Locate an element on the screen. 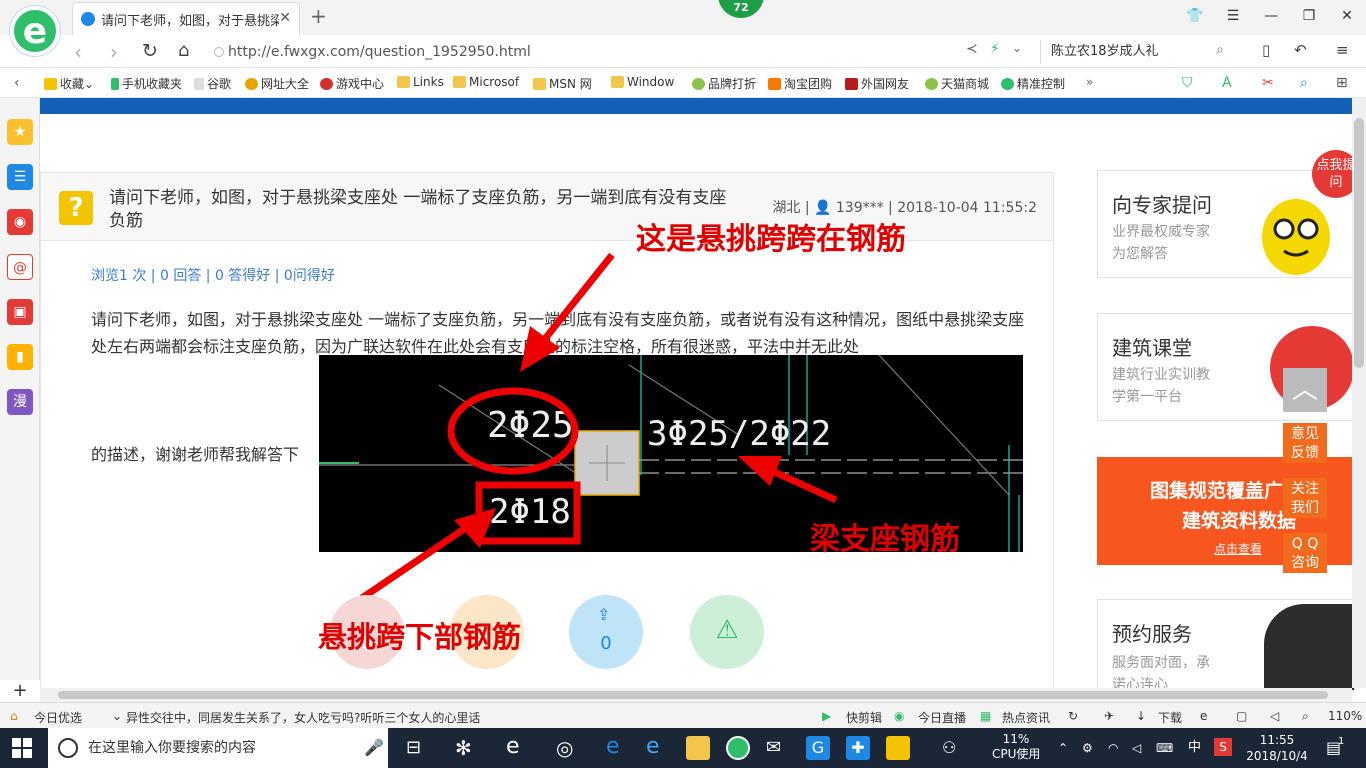  report-circle: ⚠ is located at coordinates (727, 632).